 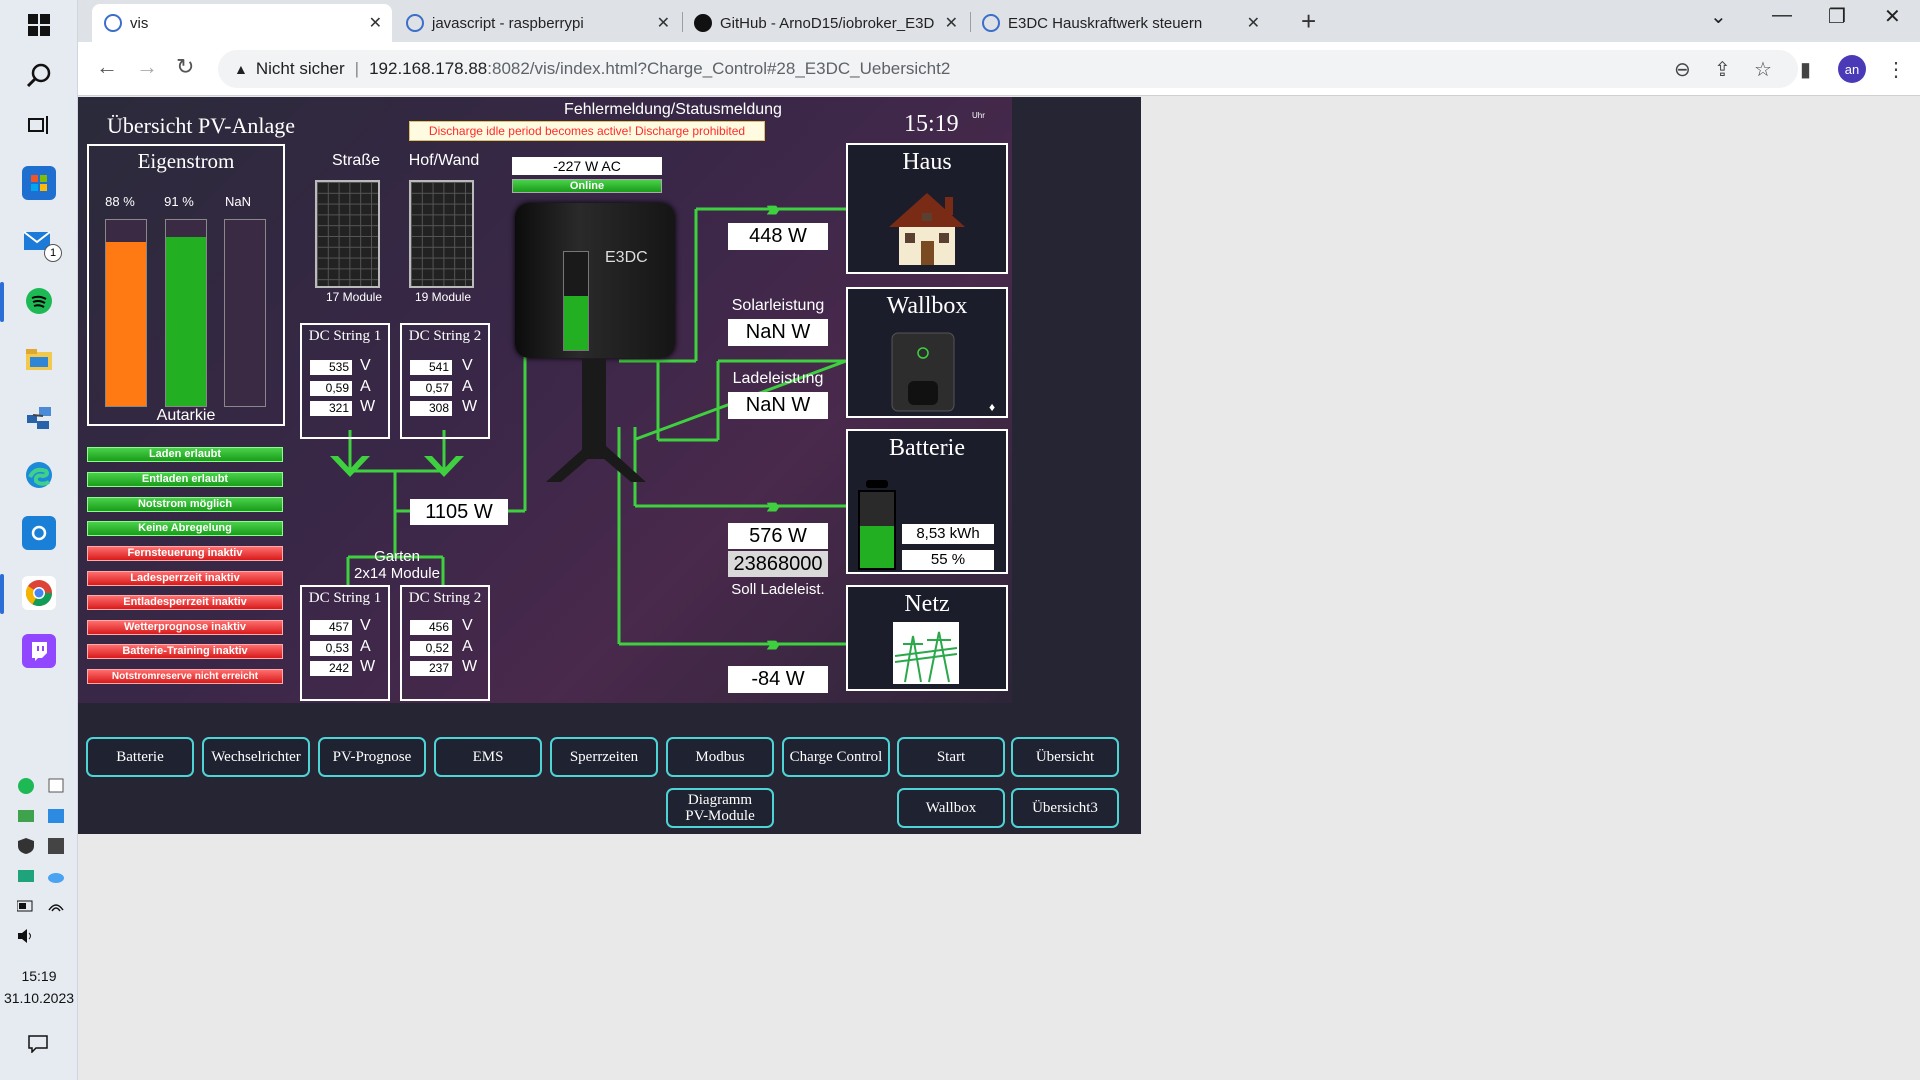 What do you see at coordinates (256, 757) in the screenshot?
I see `nav-wechselrichter-button: Wechselrichter` at bounding box center [256, 757].